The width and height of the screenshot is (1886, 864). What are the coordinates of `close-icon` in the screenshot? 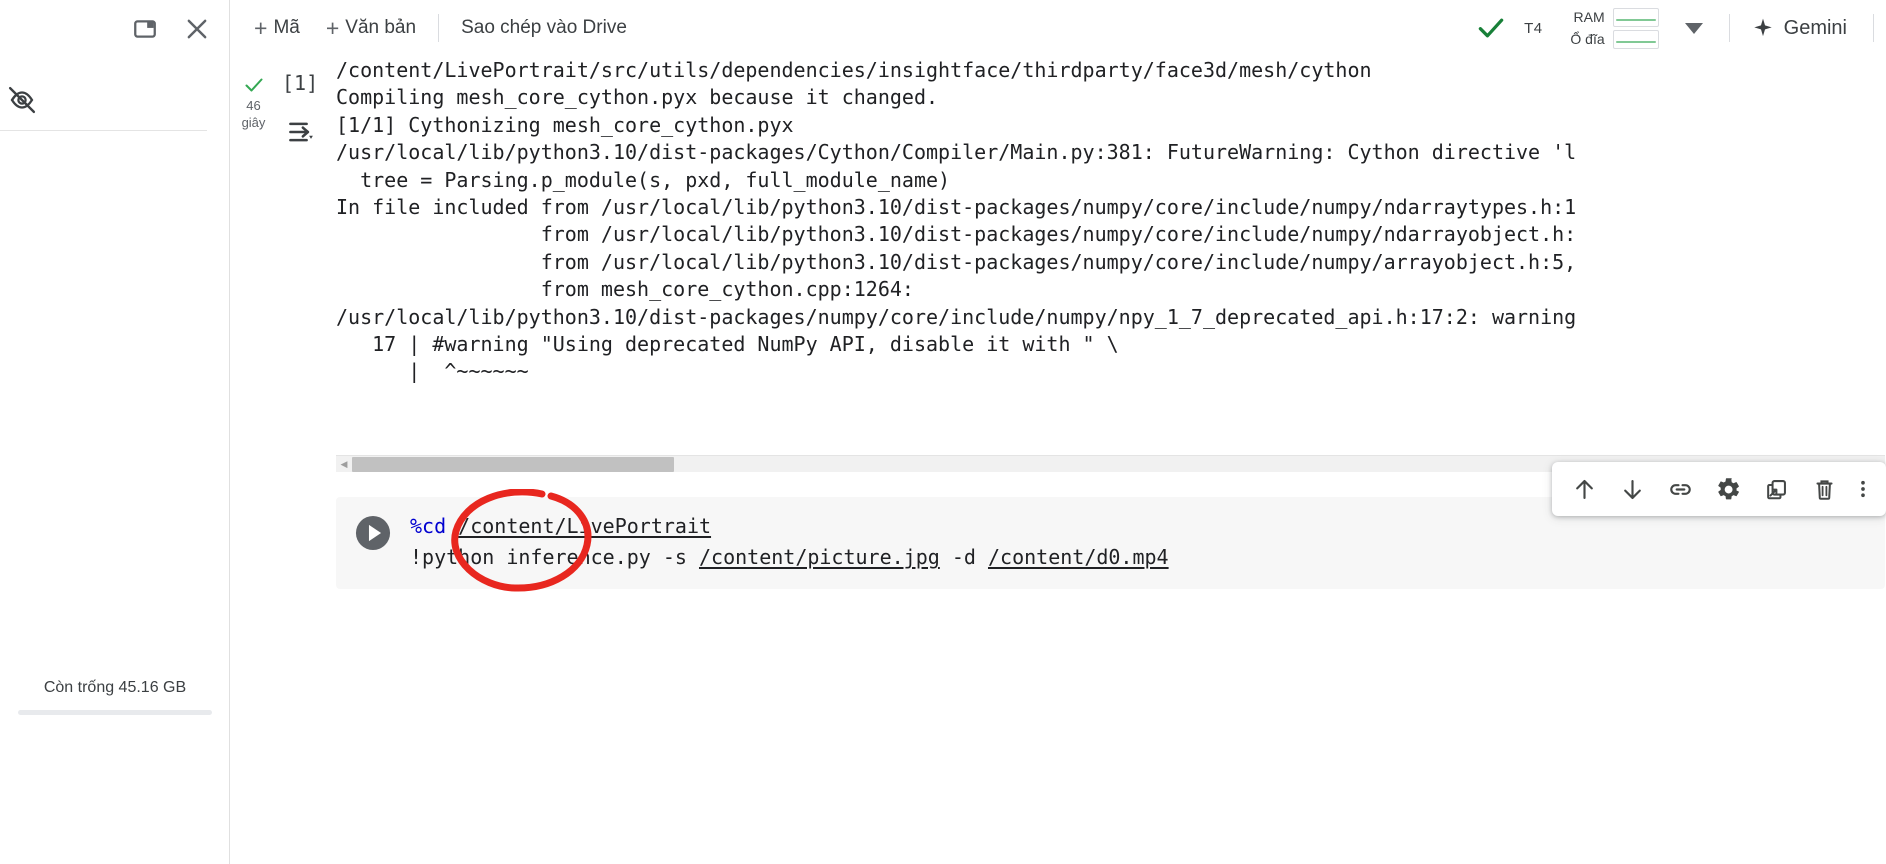 It's located at (197, 29).